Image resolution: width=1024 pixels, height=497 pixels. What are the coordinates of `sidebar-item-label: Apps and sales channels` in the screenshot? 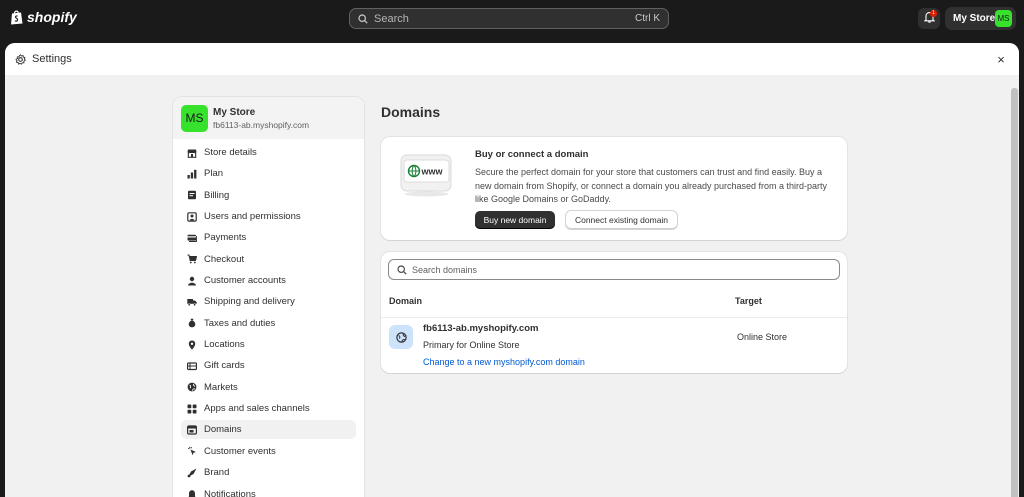 It's located at (257, 409).